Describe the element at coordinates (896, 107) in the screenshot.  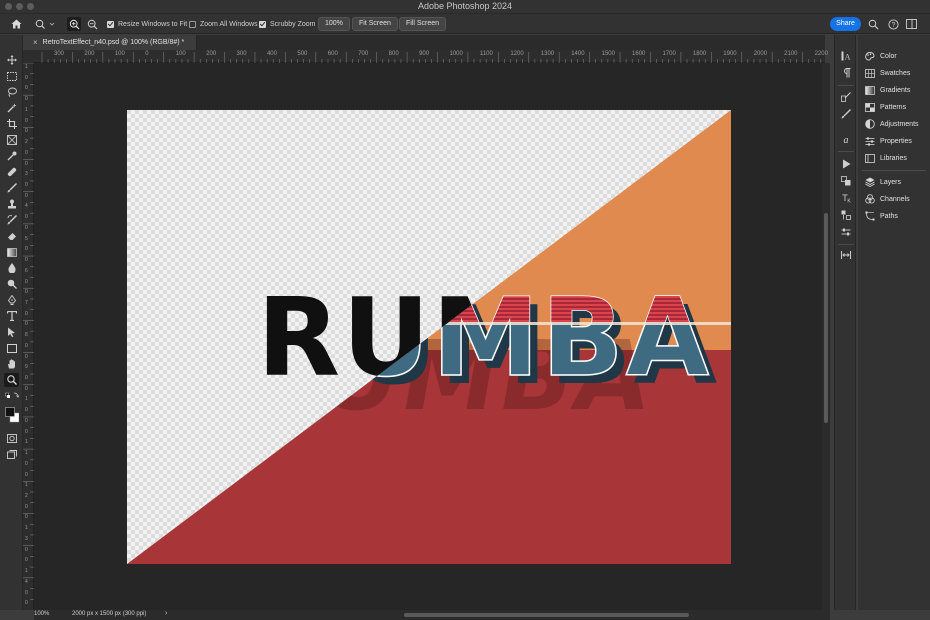
I see `panel-patterns: Patterns` at that location.